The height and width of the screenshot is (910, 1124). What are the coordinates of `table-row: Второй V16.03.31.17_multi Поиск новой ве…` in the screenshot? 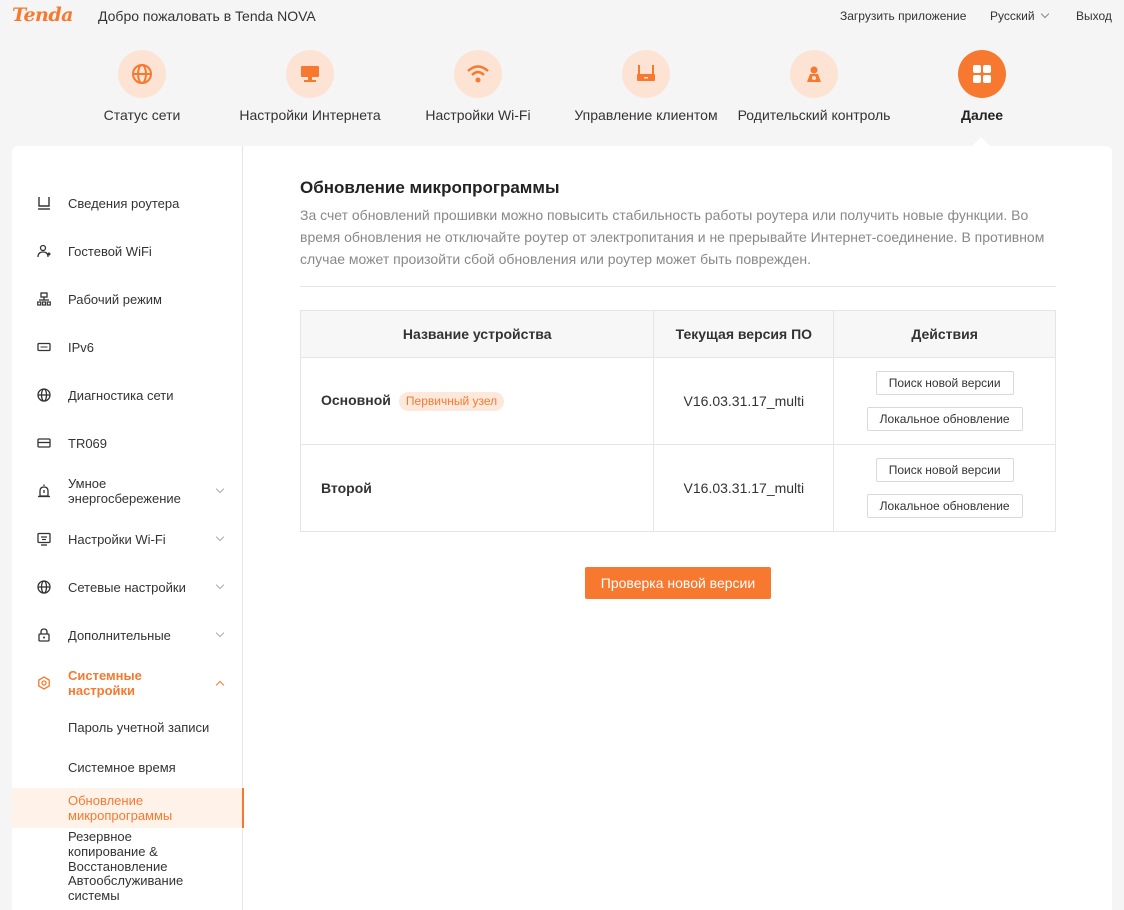 It's located at (677, 488).